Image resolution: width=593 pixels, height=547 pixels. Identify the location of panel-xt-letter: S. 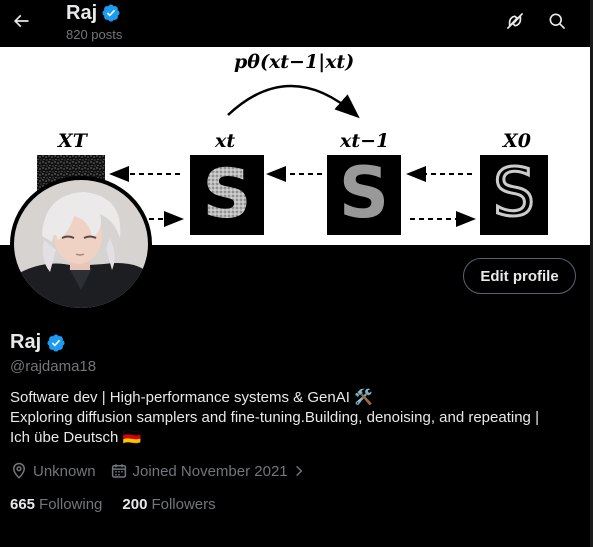
(227, 194).